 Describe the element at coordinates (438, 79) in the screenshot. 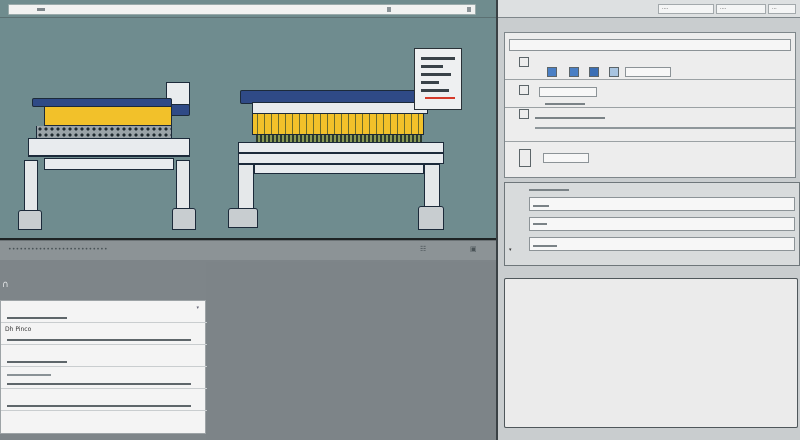

I see `machine-info-card` at that location.